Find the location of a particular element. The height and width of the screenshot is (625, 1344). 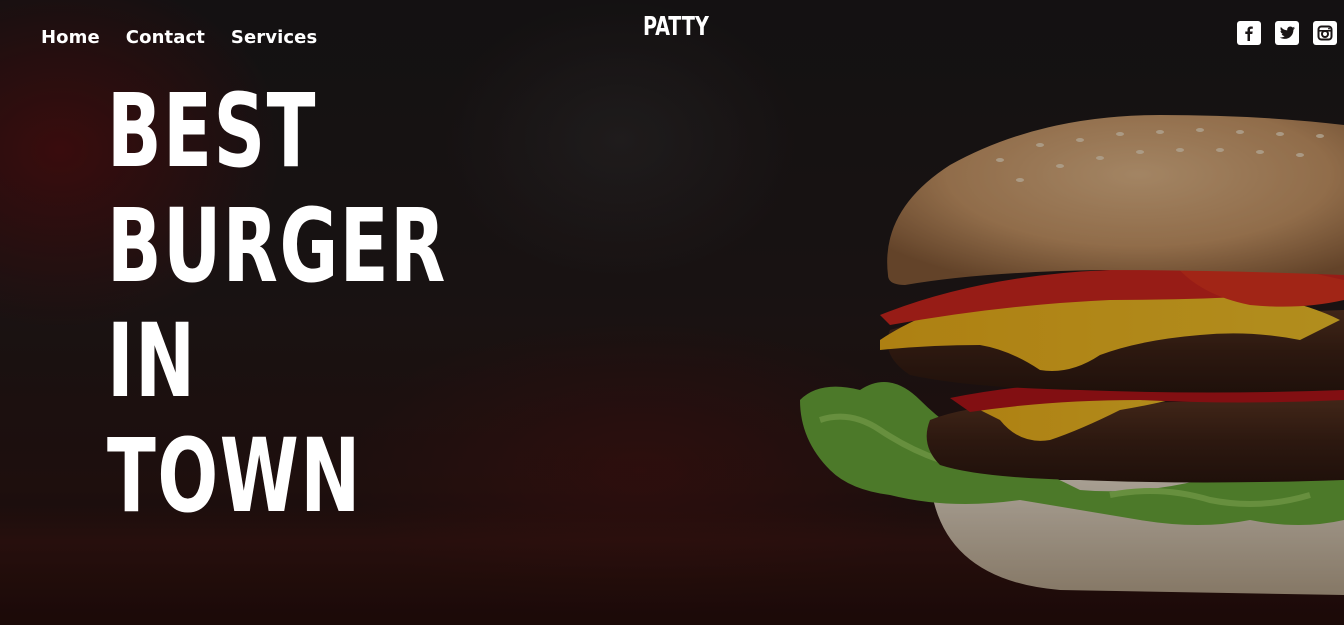

main-nav: Home Contact Services is located at coordinates (179, 37).